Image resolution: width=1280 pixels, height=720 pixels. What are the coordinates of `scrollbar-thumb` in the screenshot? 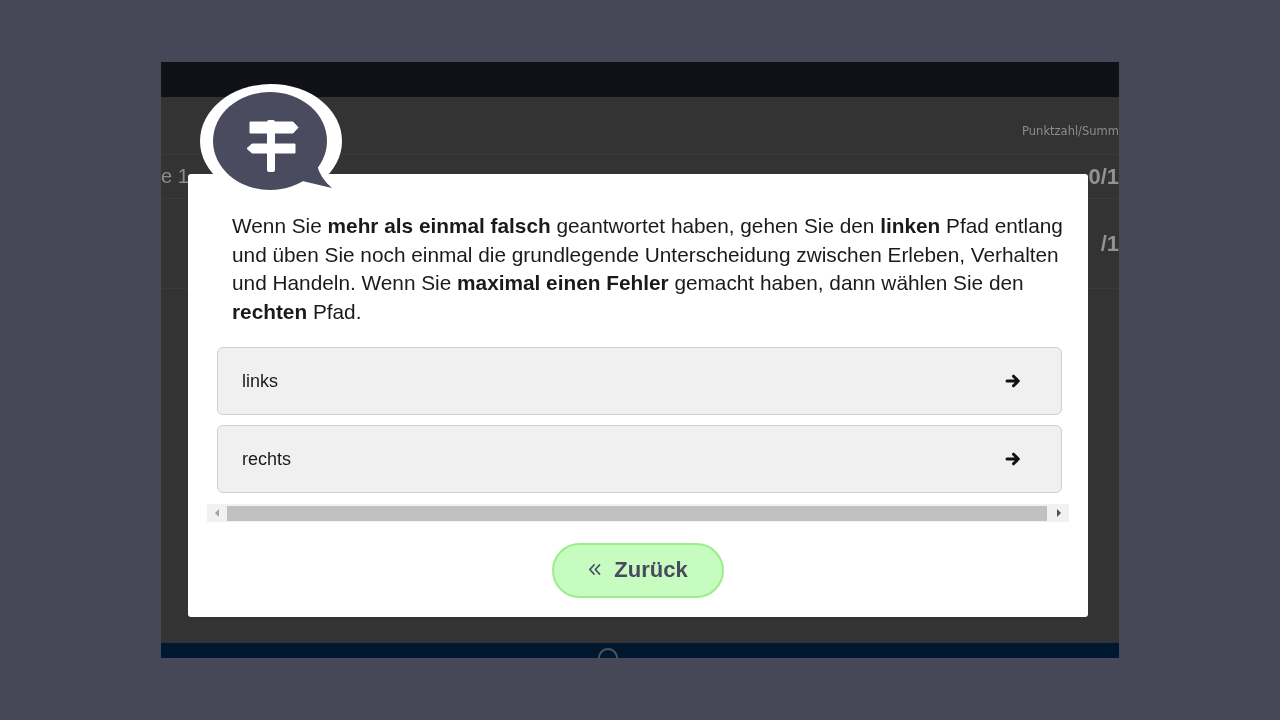 It's located at (637, 513).